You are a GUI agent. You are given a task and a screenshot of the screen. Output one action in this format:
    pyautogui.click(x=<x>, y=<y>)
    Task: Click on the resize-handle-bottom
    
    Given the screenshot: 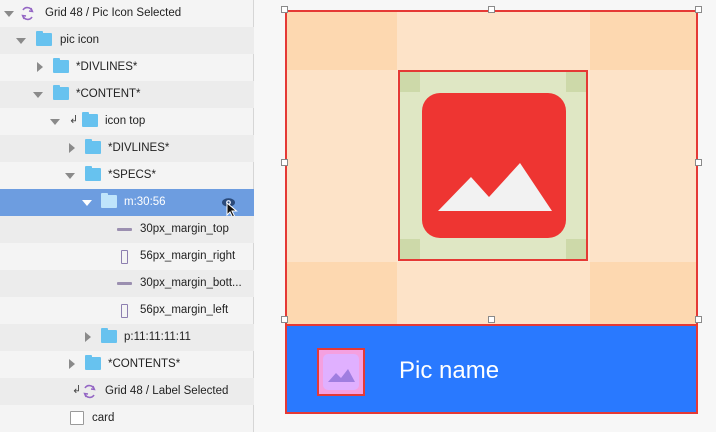 What is the action you would take?
    pyautogui.click(x=491, y=319)
    